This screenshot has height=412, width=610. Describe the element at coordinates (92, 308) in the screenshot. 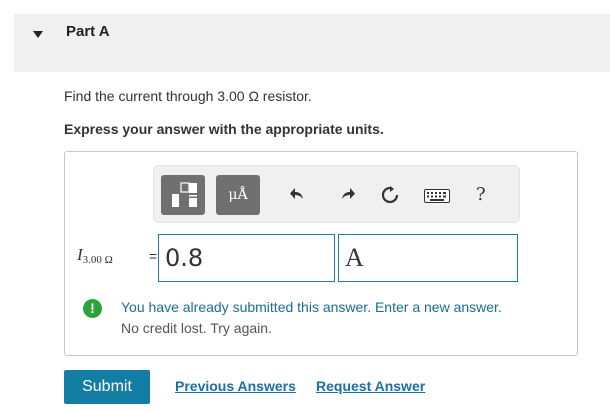

I see `exclamation-icon: !` at that location.